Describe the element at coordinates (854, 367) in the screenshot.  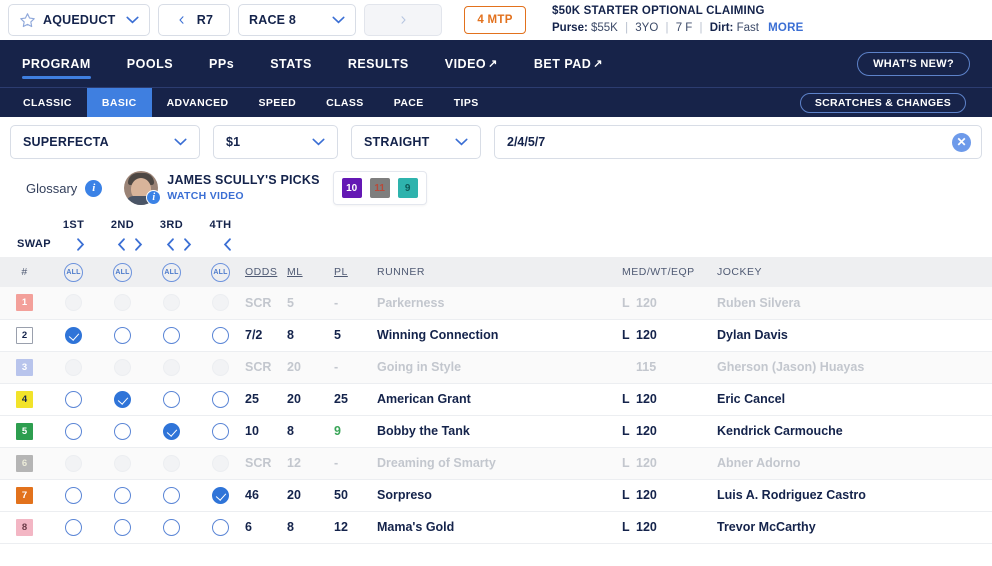
I see `jockey-cell: Gherson (Jason) Huayas` at that location.